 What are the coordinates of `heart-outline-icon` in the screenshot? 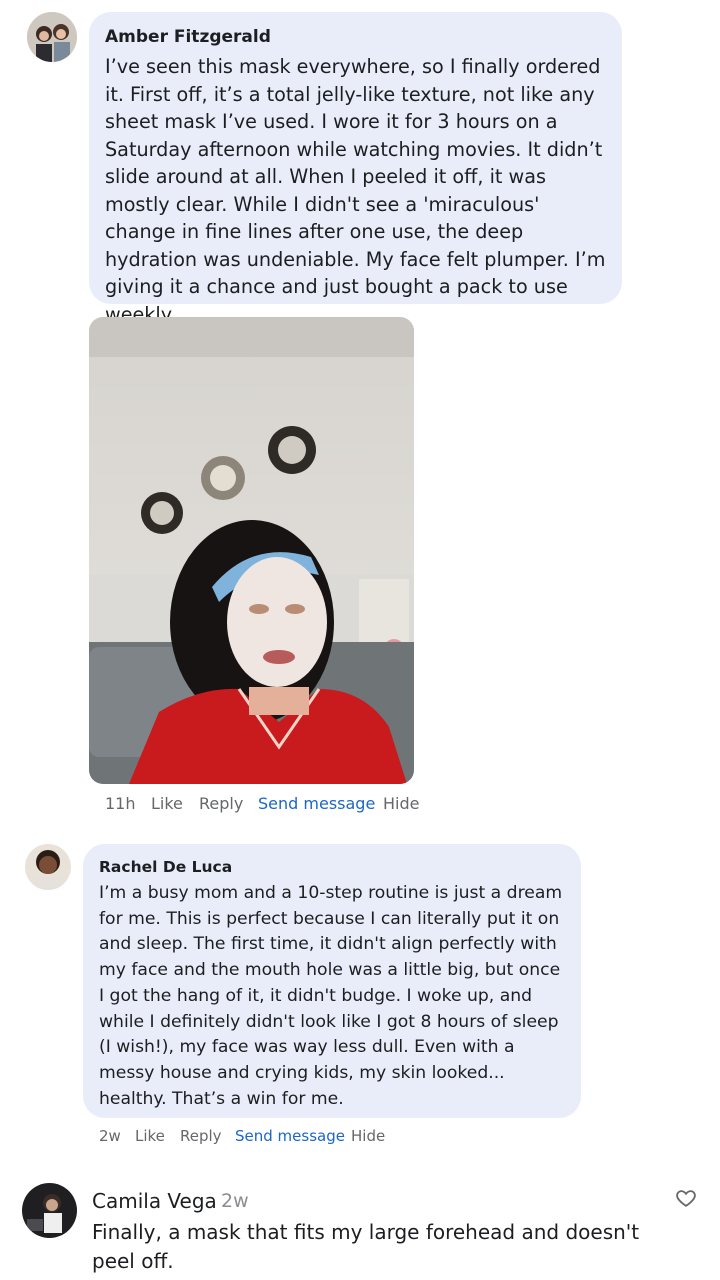 It's located at (686, 1198).